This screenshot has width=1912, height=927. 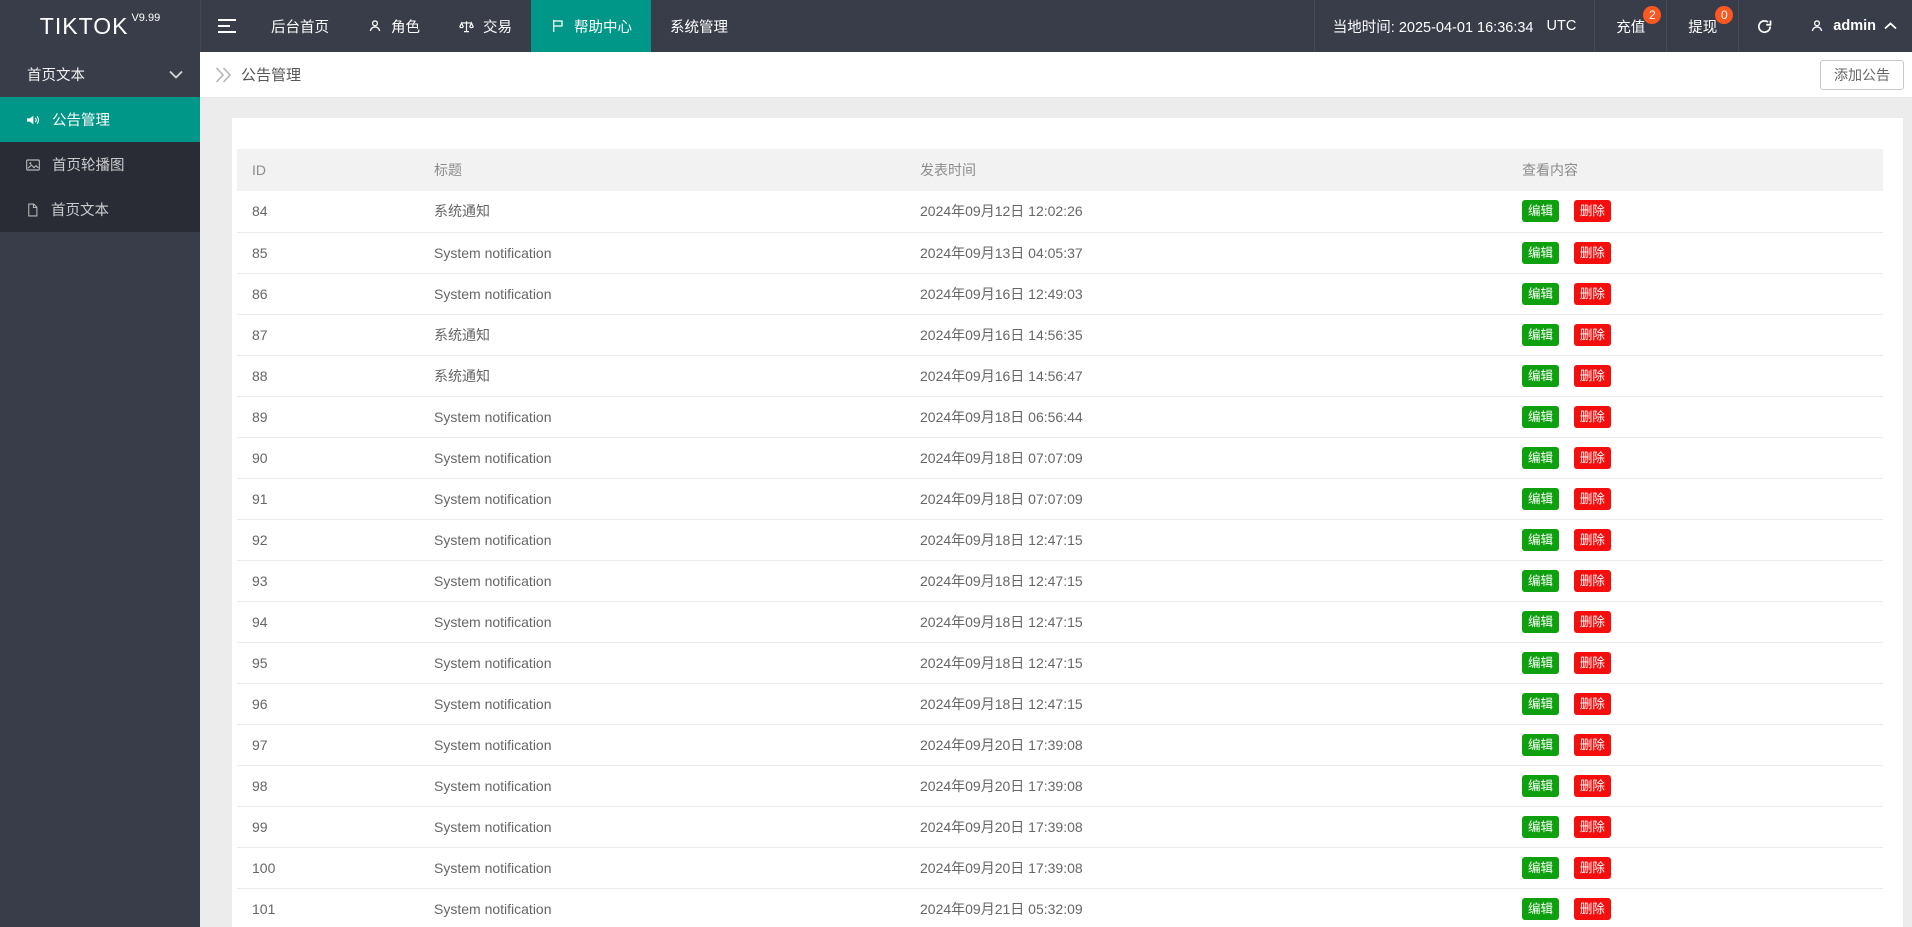 What do you see at coordinates (1060, 212) in the screenshot?
I see `table-row: 84 系统通知 2024年09月12日 12:02:26 编辑 删除` at bounding box center [1060, 212].